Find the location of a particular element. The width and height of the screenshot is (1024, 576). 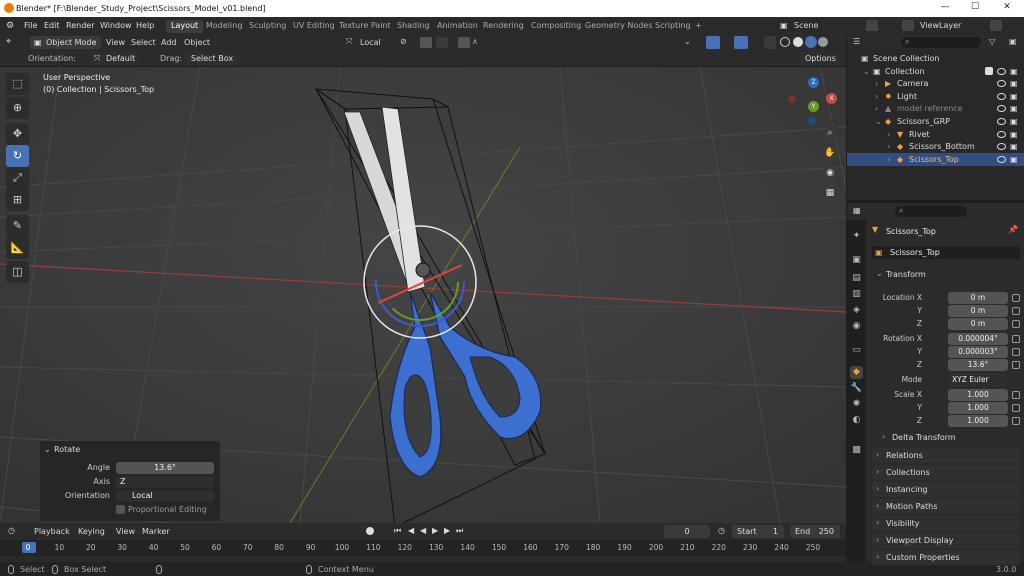

mode-select: ▣ Object Mode is located at coordinates (66, 42).